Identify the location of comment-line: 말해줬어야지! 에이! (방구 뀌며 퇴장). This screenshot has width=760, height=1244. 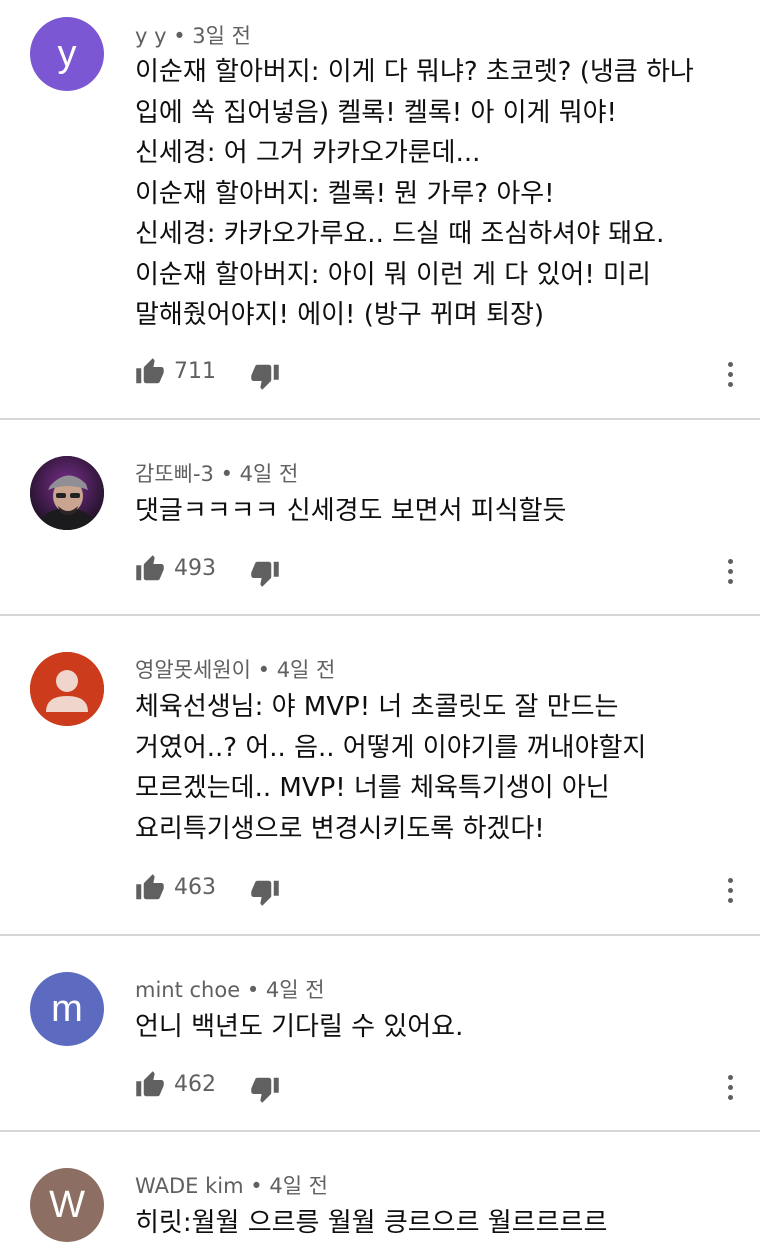
(340, 315).